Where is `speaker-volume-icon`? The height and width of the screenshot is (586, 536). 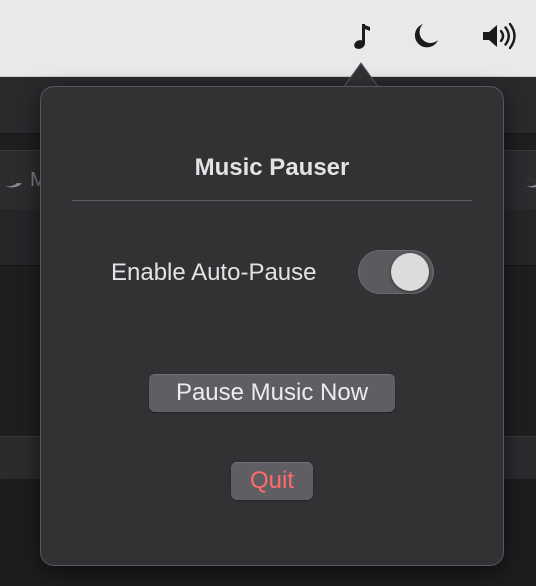
speaker-volume-icon is located at coordinates (501, 38).